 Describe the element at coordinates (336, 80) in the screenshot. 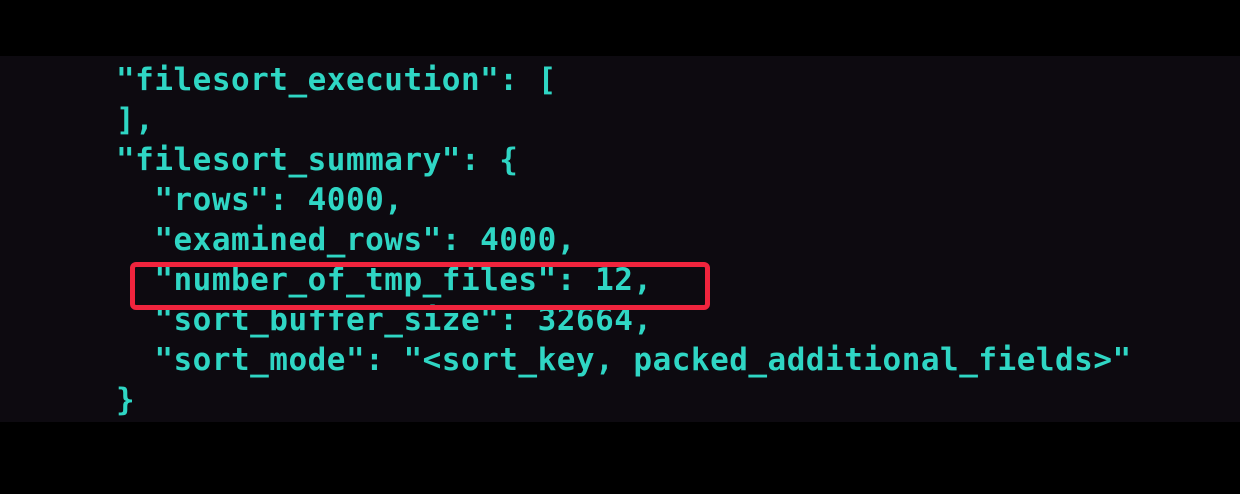

I see `code-line-filesort-execution: "filesort_execution": [` at that location.